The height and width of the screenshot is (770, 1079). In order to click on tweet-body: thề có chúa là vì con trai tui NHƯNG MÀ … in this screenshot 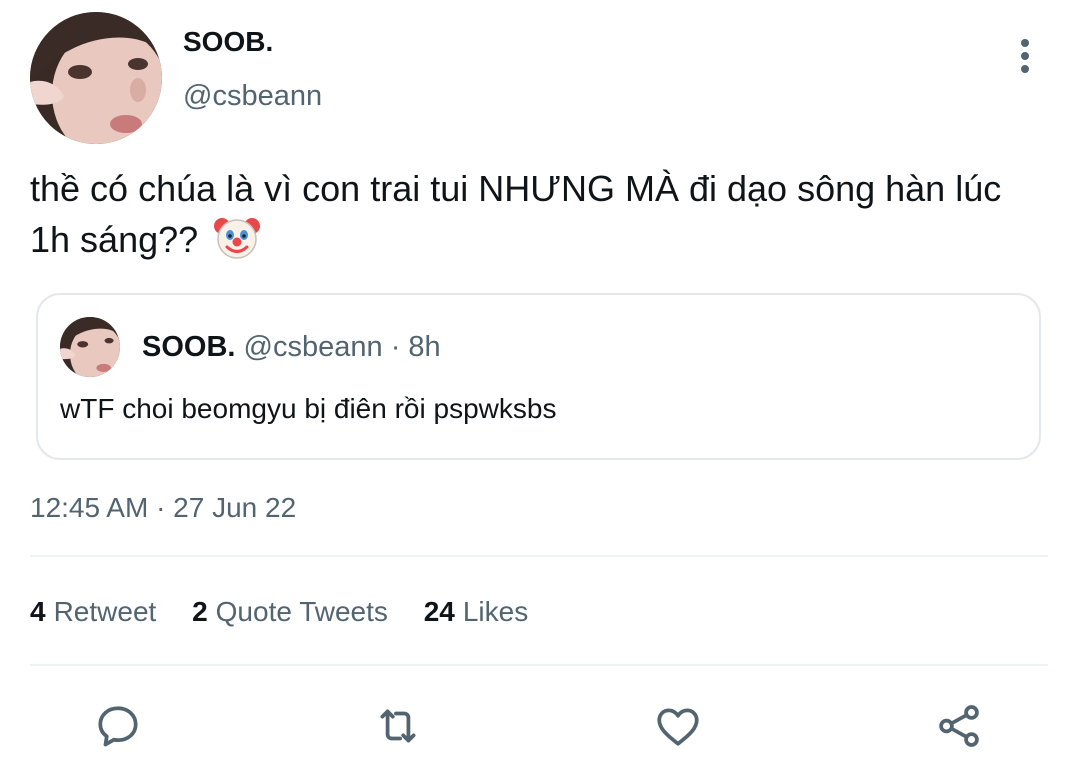, I will do `click(535, 214)`.